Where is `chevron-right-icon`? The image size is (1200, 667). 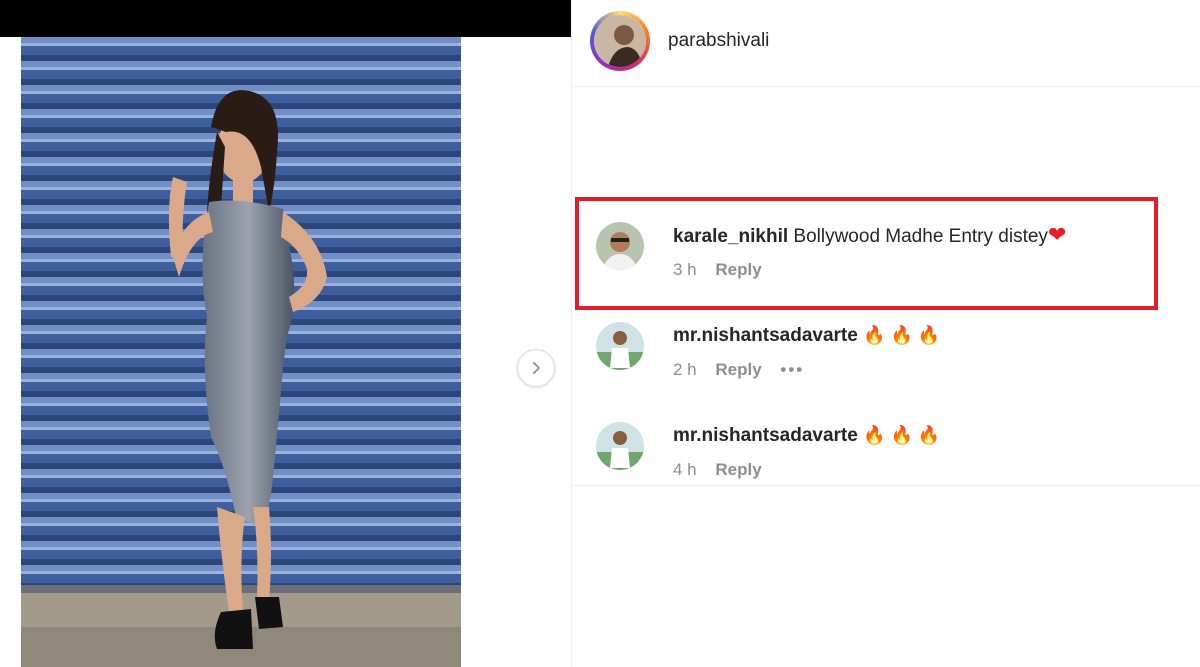 chevron-right-icon is located at coordinates (536, 368).